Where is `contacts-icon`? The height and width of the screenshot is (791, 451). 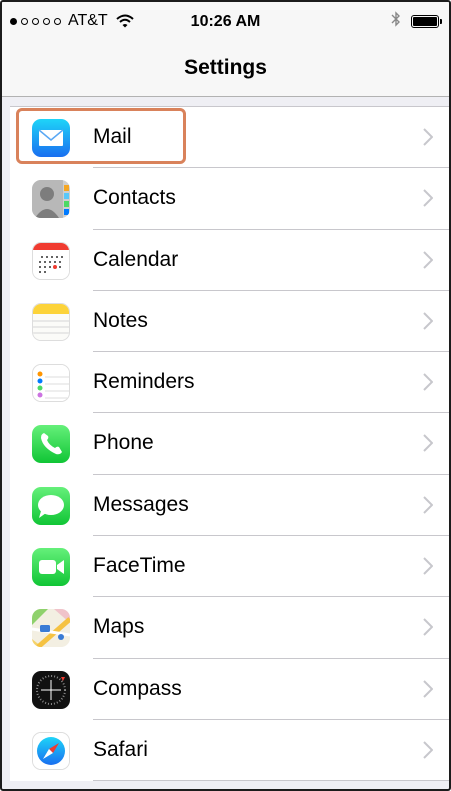 contacts-icon is located at coordinates (51, 199).